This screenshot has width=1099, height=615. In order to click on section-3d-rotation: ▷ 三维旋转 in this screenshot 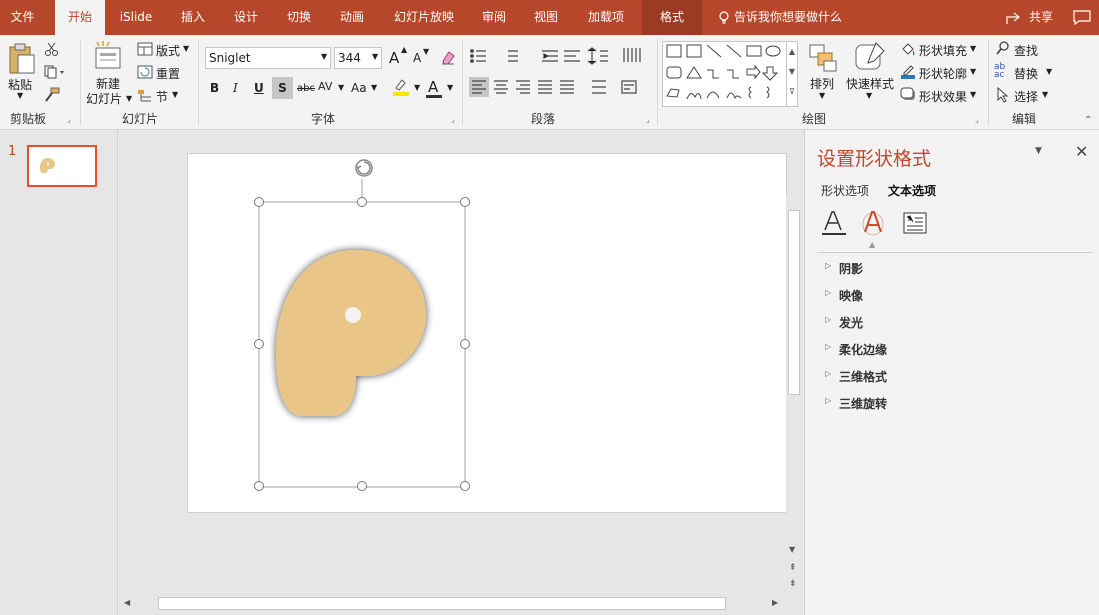, I will do `click(955, 405)`.